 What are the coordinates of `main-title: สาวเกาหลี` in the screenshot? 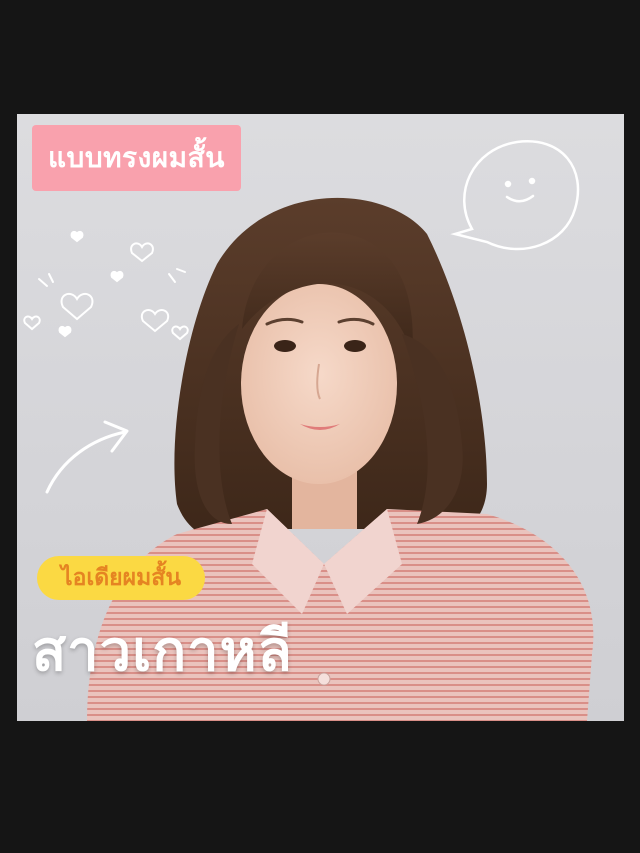 It's located at (162, 651).